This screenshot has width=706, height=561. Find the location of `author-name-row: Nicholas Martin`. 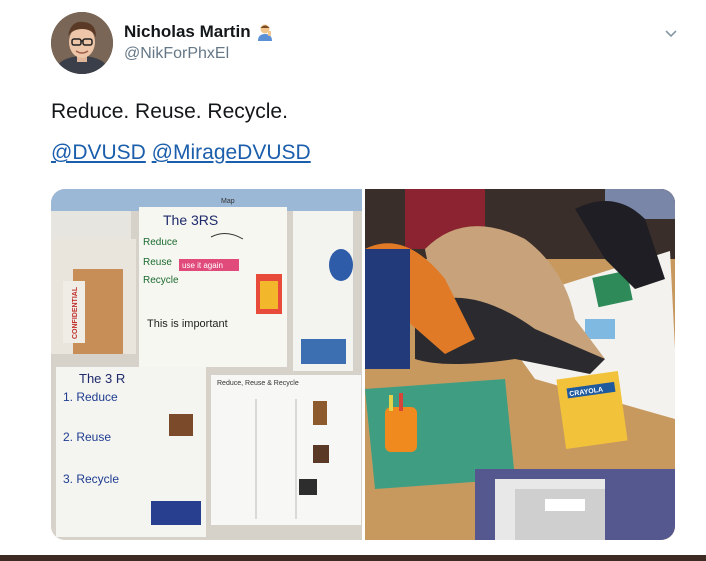

author-name-row: Nicholas Martin is located at coordinates (198, 32).